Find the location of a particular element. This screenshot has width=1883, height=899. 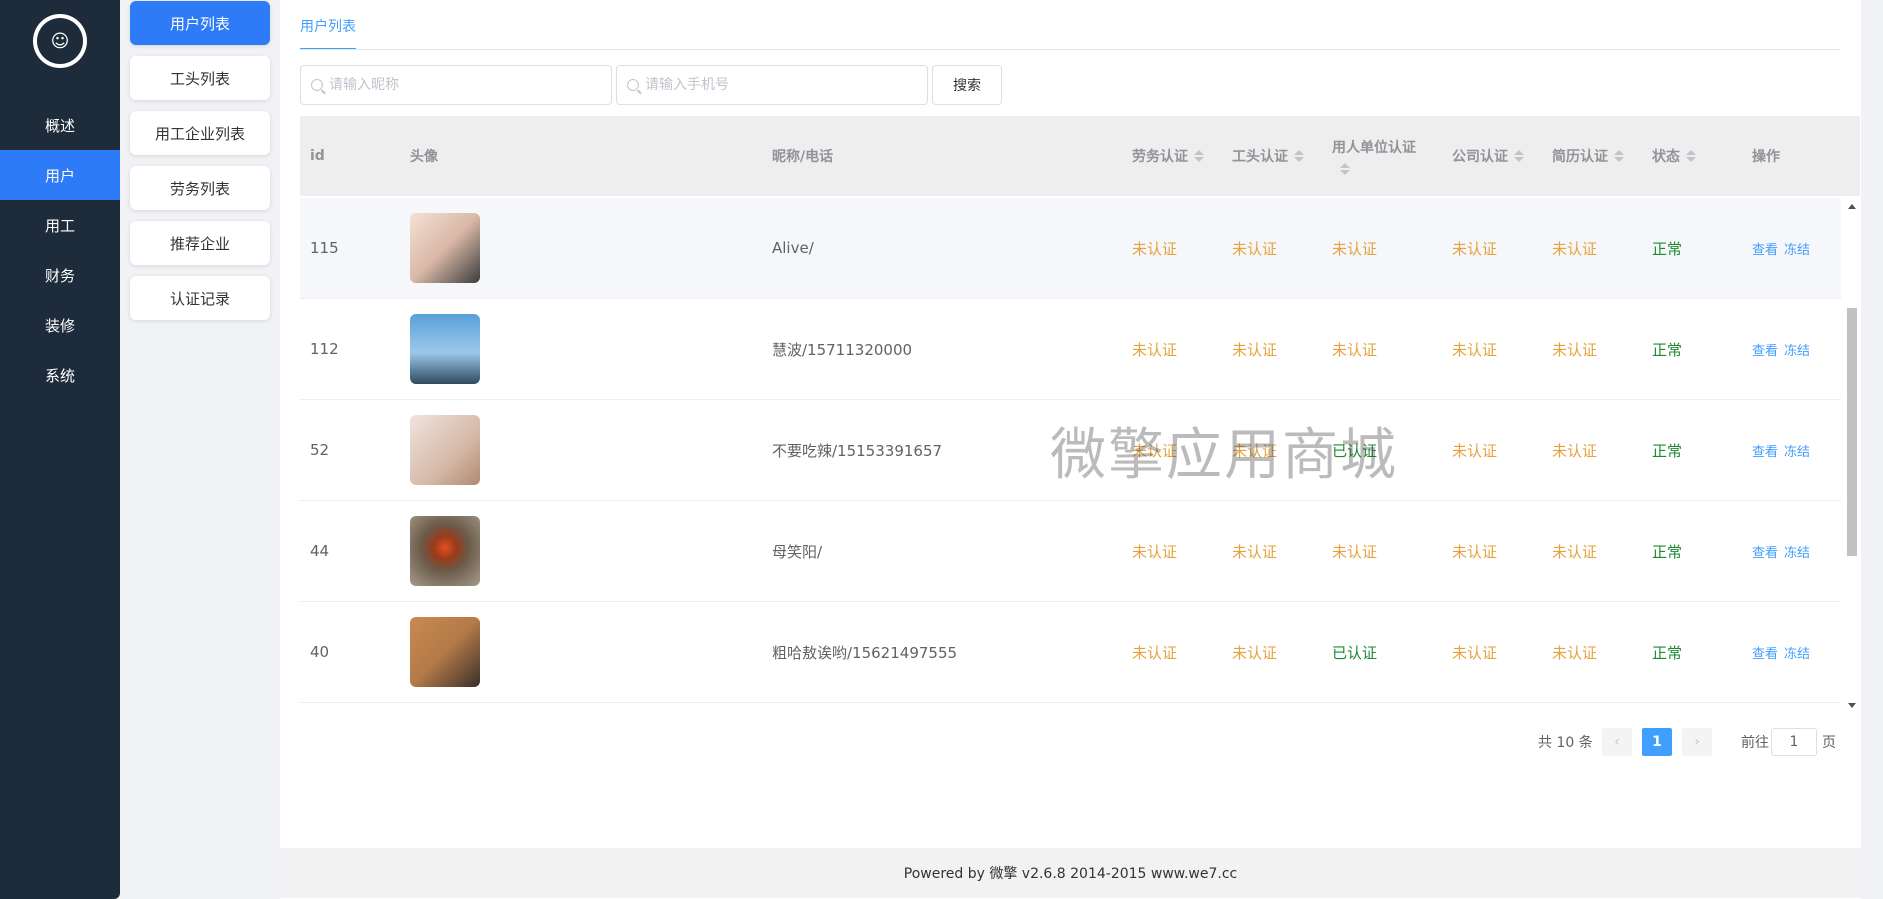

goto-page-input is located at coordinates (1794, 742).